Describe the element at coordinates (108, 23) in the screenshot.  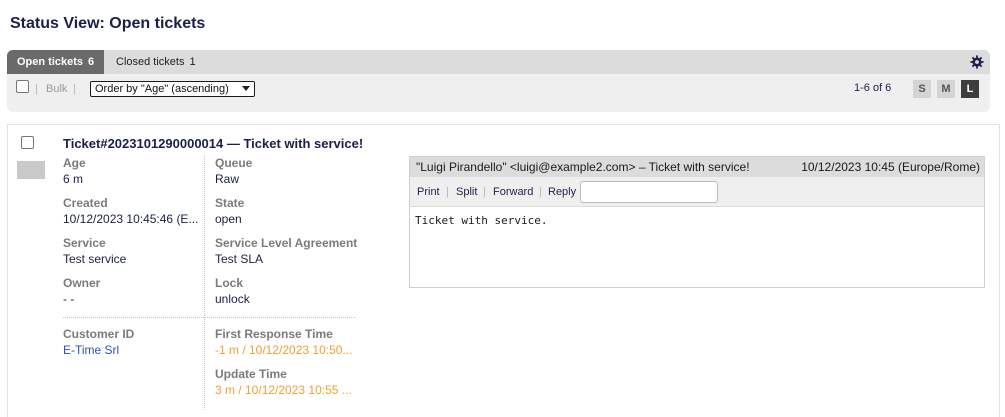
I see `page-title: Status View: Open tickets` at that location.